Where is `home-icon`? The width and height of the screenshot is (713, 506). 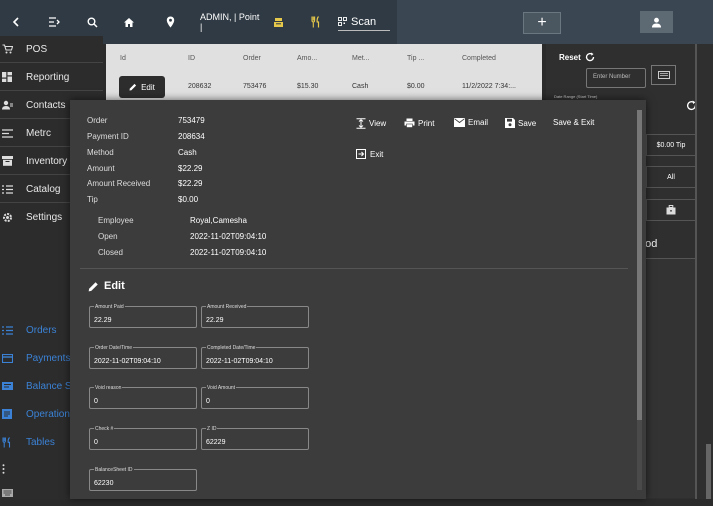
home-icon is located at coordinates (129, 22).